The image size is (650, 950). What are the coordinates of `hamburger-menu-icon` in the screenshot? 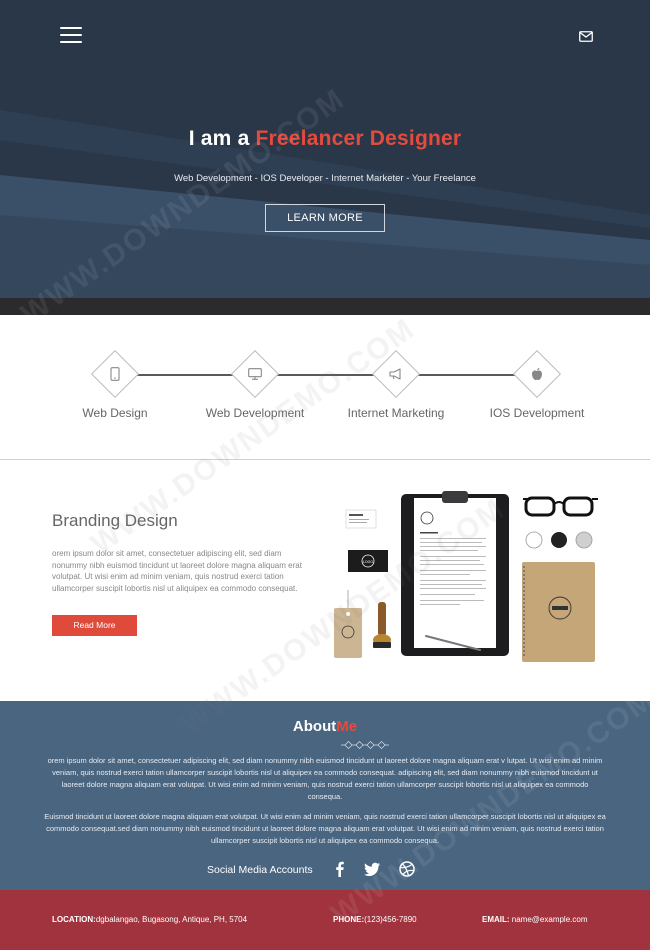 It's located at (71, 35).